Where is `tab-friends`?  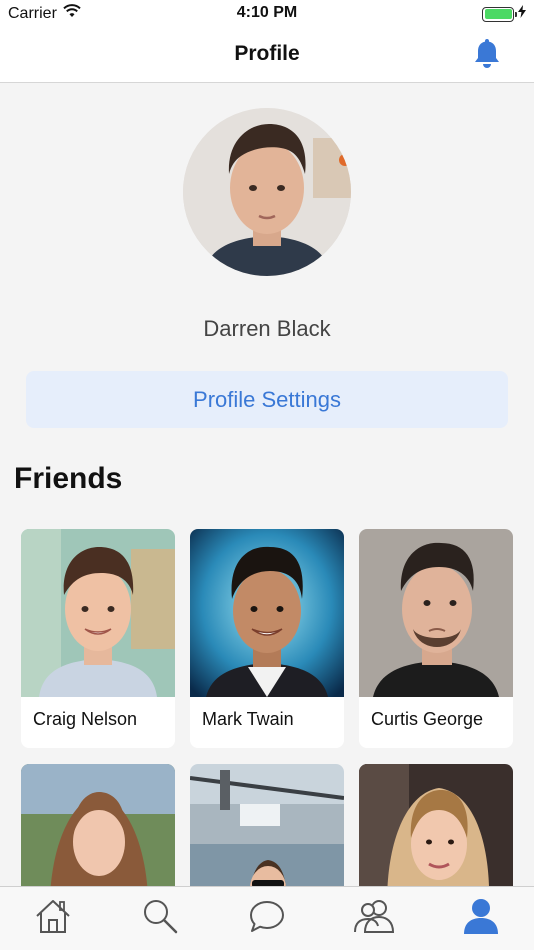
tab-friends is located at coordinates (374, 919).